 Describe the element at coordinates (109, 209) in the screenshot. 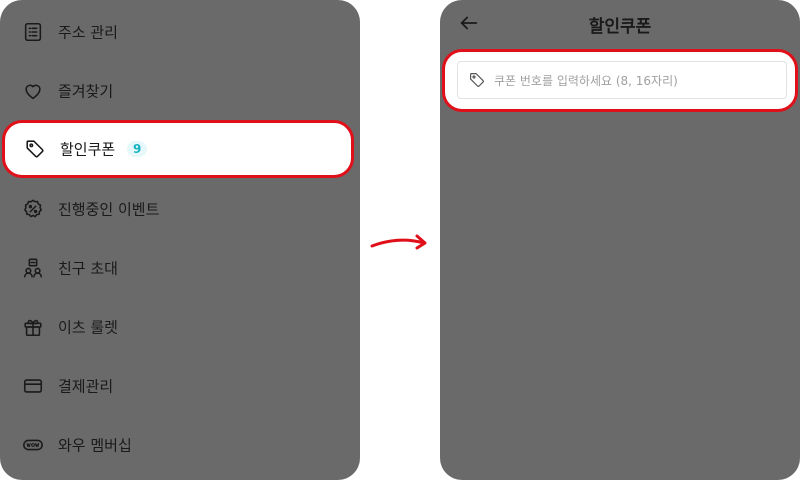

I see `menu-item-label: 진행중인 이벤트` at that location.